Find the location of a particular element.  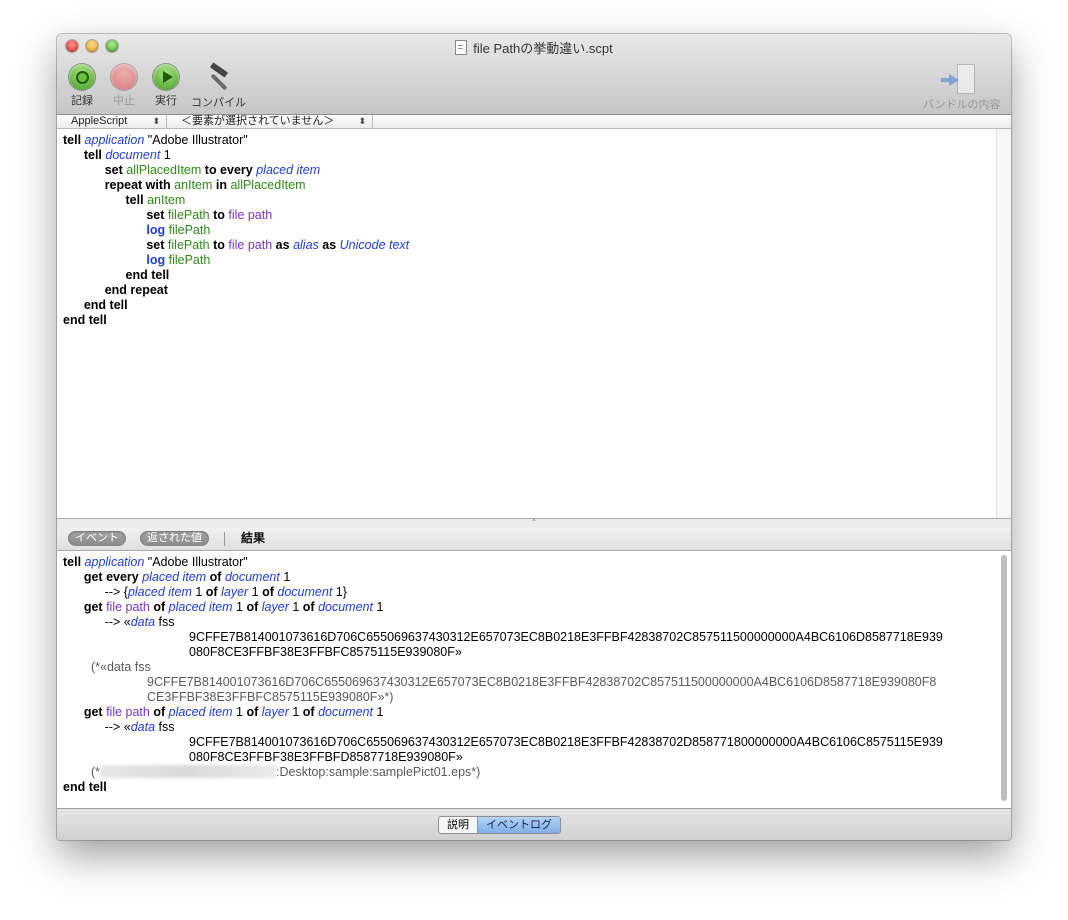

log-line: (*«data fss is located at coordinates (121, 667).